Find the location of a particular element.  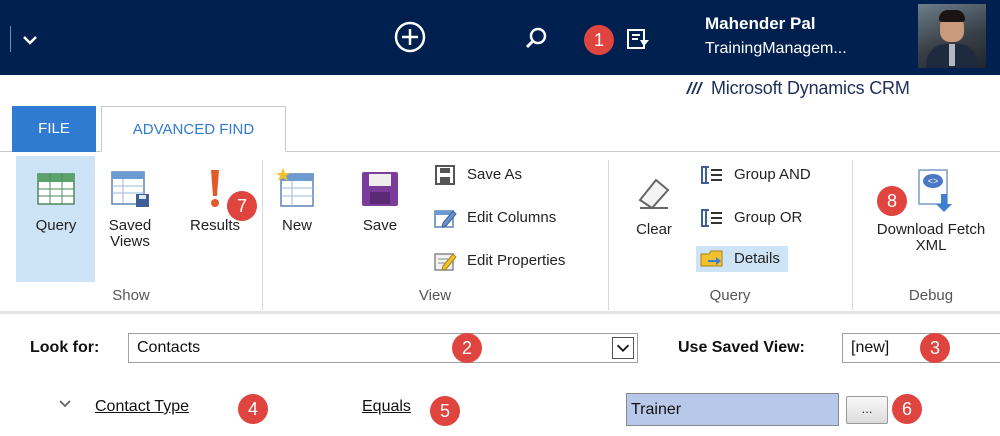

details-button: Details is located at coordinates (742, 259).